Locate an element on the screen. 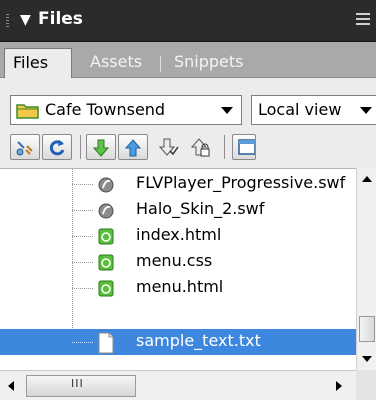  scrollbar-corner is located at coordinates (366, 385).